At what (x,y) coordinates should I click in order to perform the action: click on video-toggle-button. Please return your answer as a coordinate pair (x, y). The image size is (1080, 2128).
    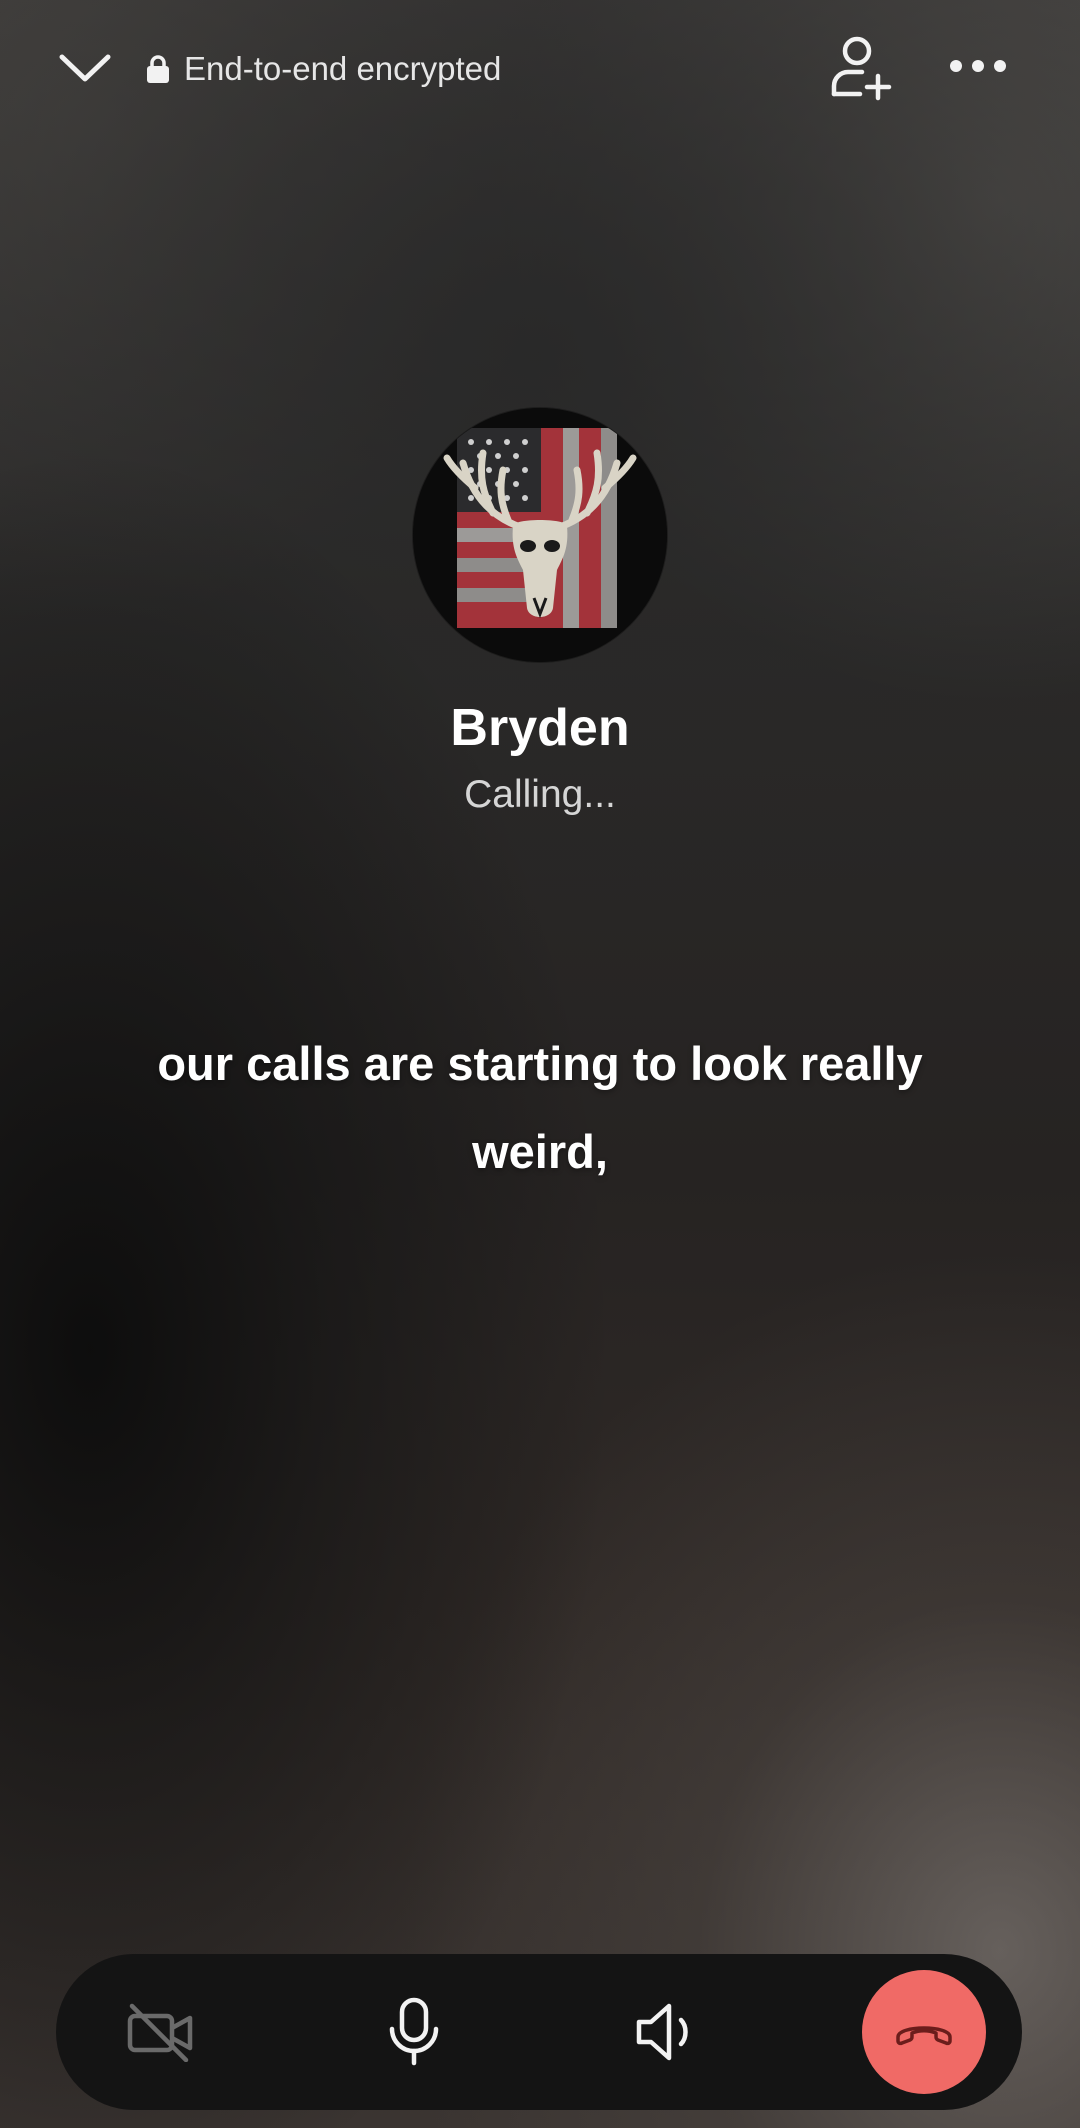
    Looking at the image, I should click on (160, 2032).